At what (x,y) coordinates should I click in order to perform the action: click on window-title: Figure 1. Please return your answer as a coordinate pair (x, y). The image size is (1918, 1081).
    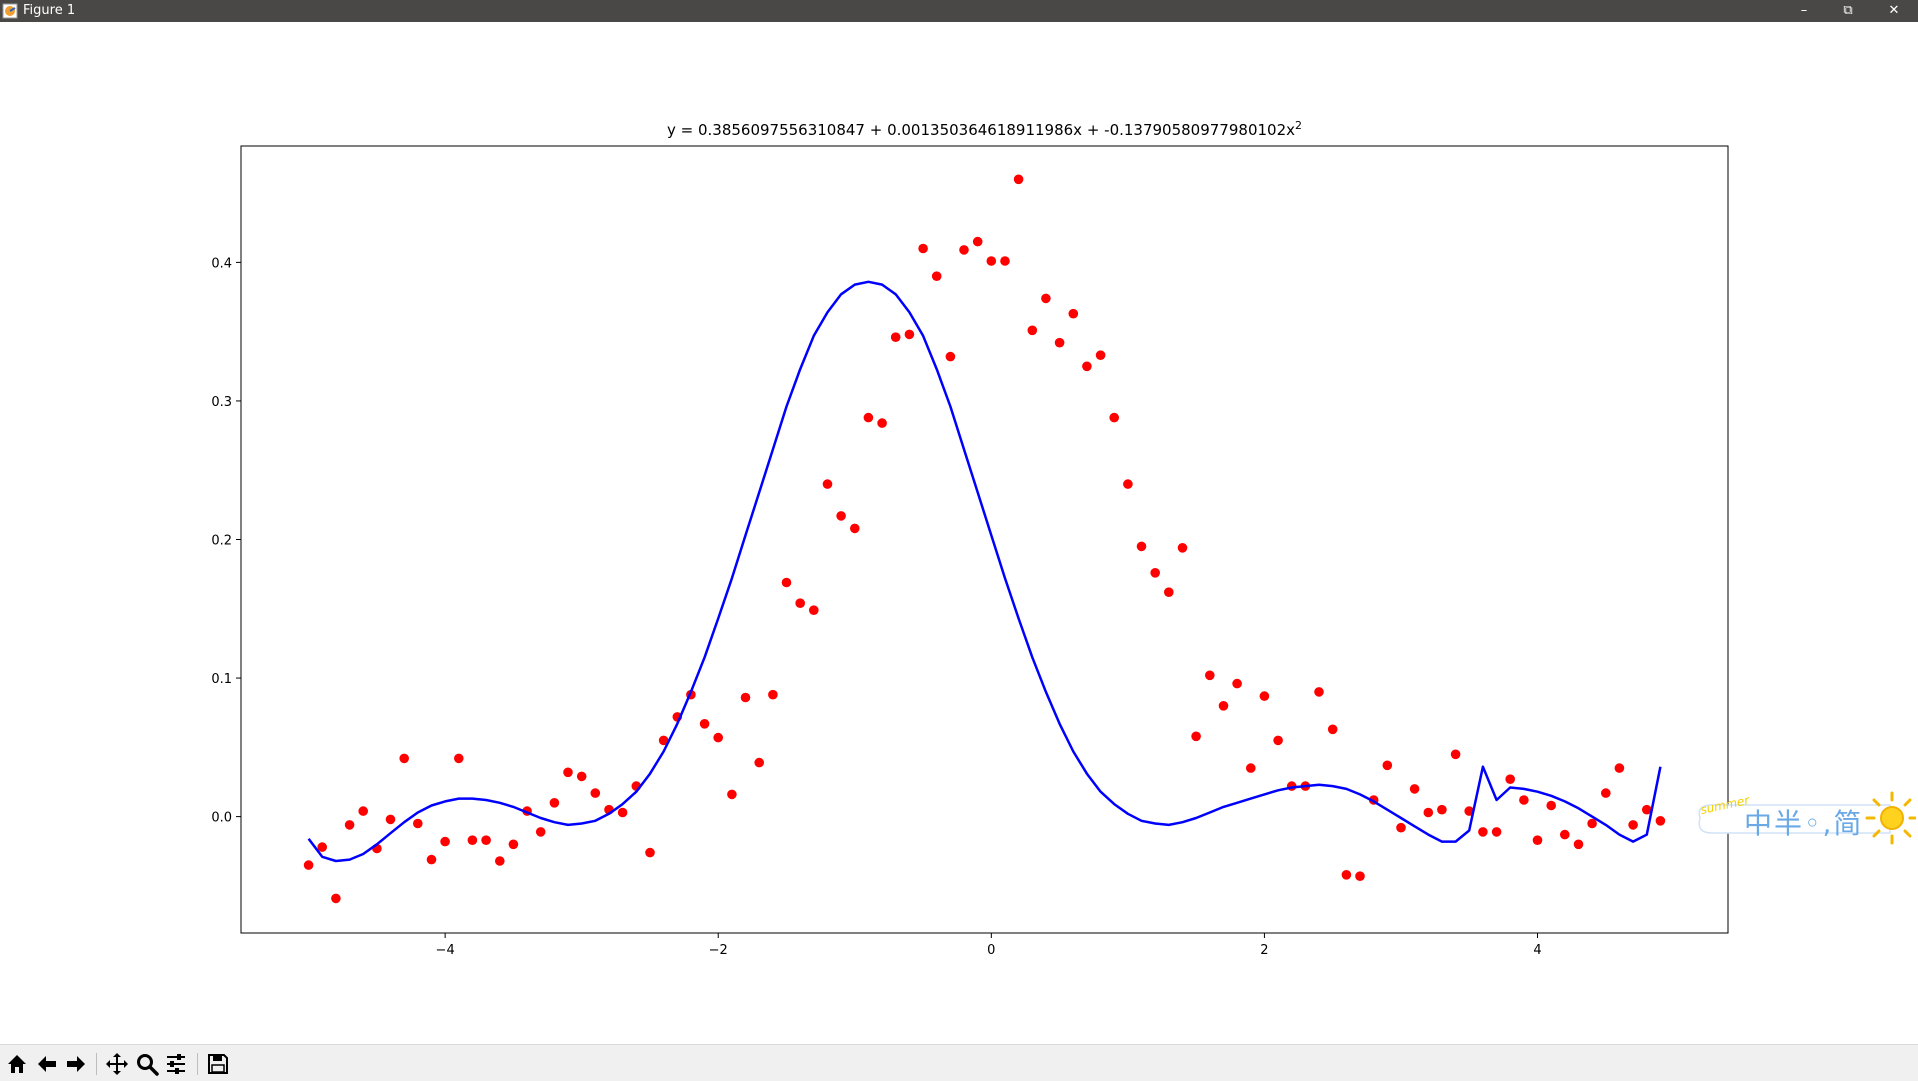
    Looking at the image, I should click on (49, 10).